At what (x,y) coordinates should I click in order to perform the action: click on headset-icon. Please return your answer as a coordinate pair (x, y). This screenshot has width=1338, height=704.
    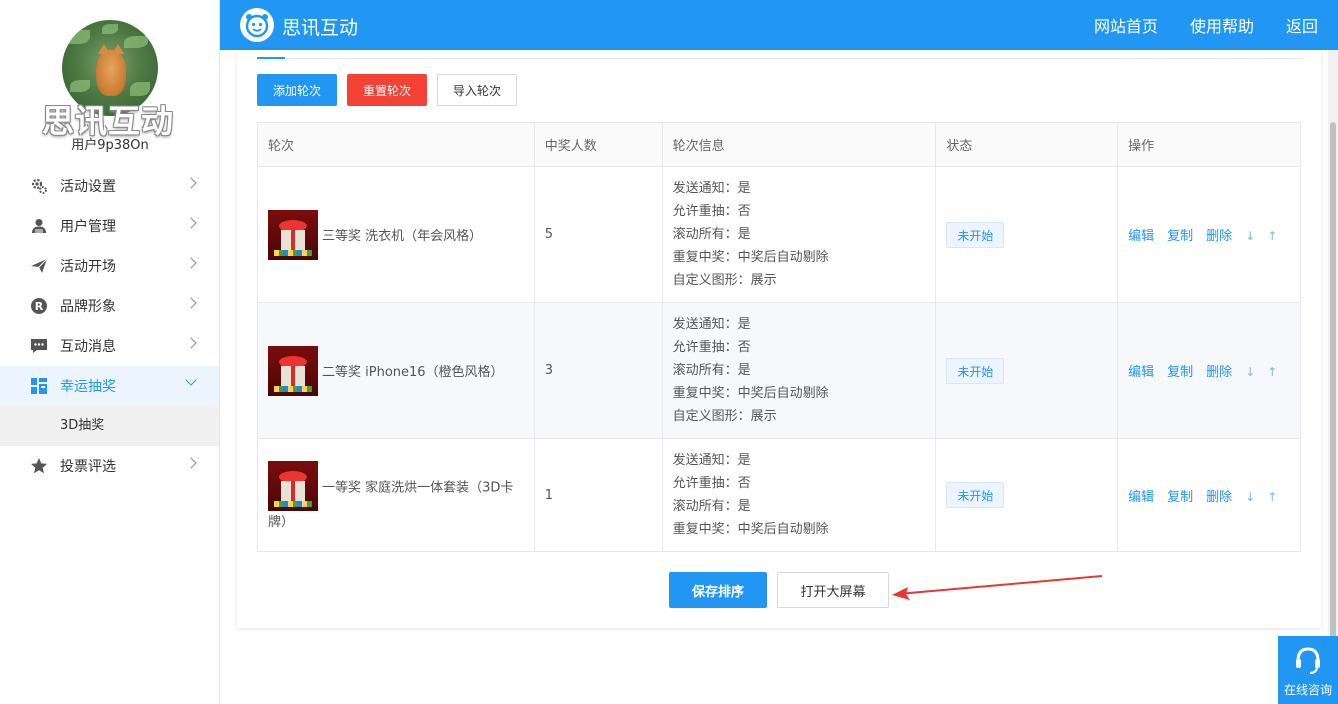
    Looking at the image, I should click on (1308, 660).